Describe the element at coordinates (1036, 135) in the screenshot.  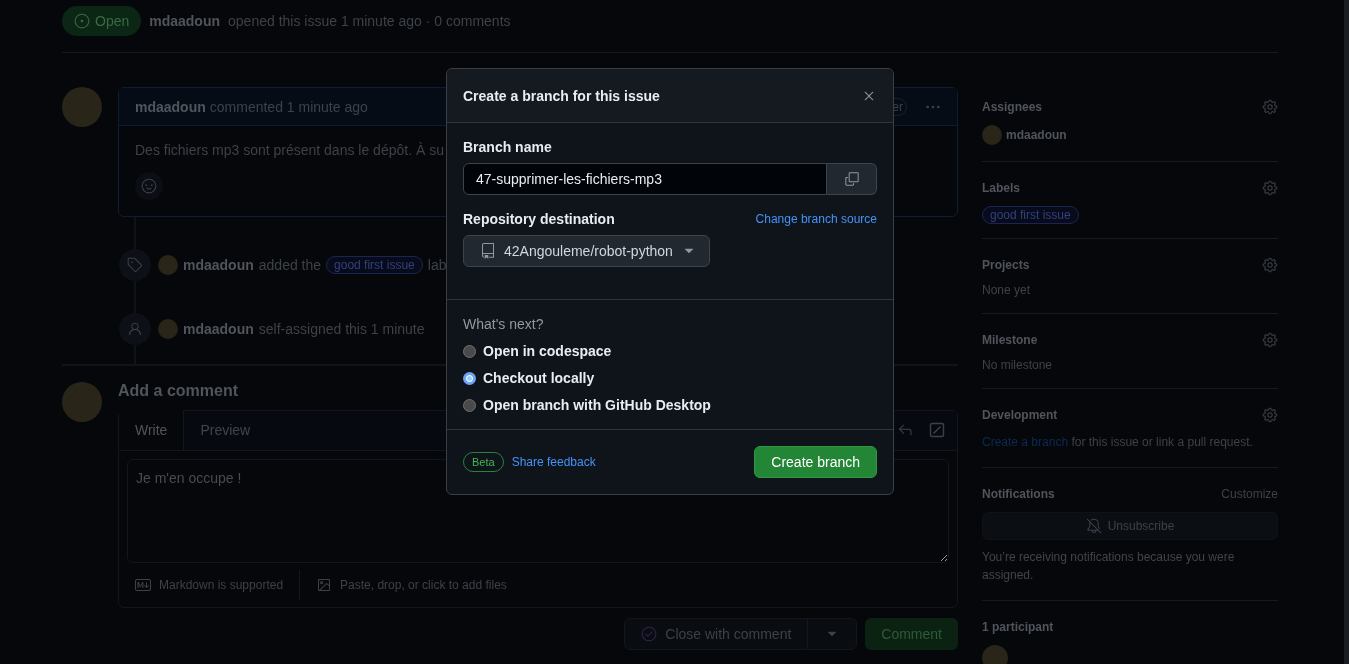
I see `assignee-name: mdaadoun` at that location.